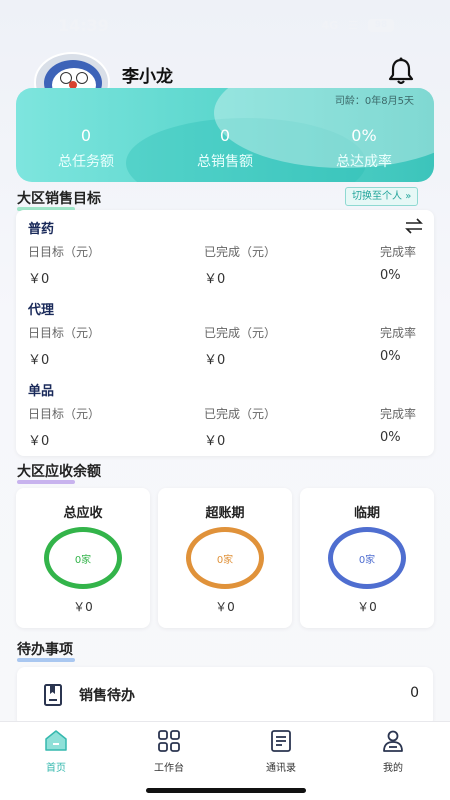  I want to click on tab-home: 首页, so click(56, 752).